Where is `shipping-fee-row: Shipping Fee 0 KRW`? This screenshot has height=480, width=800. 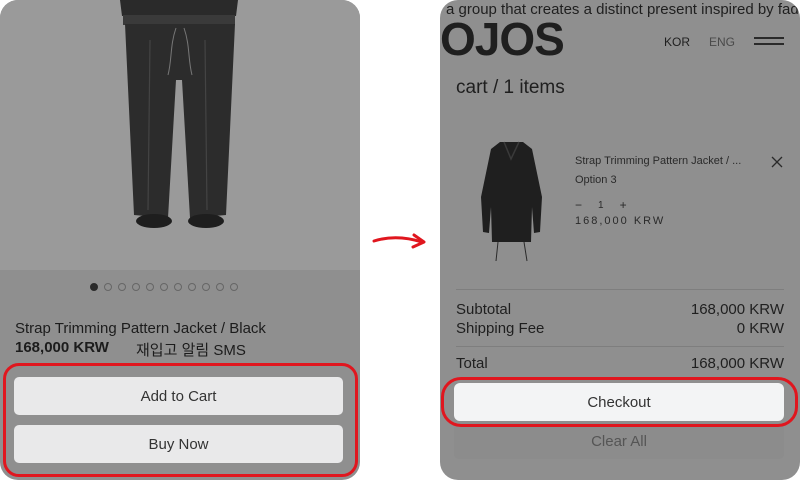 shipping-fee-row: Shipping Fee 0 KRW is located at coordinates (620, 328).